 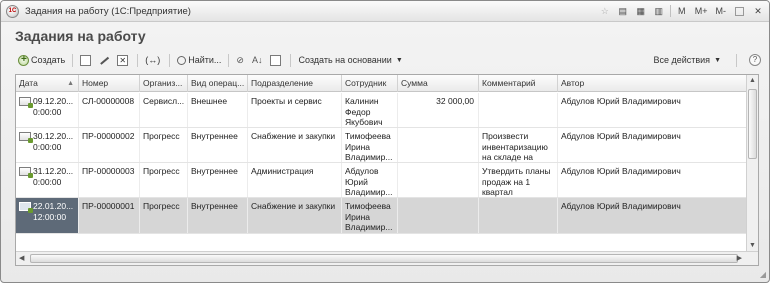 What do you see at coordinates (752, 124) in the screenshot?
I see `vertical-scroll-thumb` at bounding box center [752, 124].